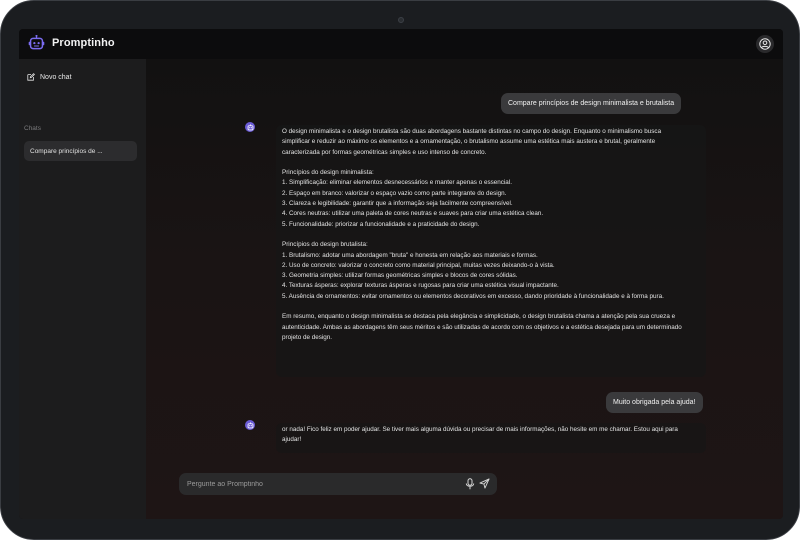 Image resolution: width=800 pixels, height=540 pixels. I want to click on bot-message-line: Princípios do design minimalista:, so click(328, 173).